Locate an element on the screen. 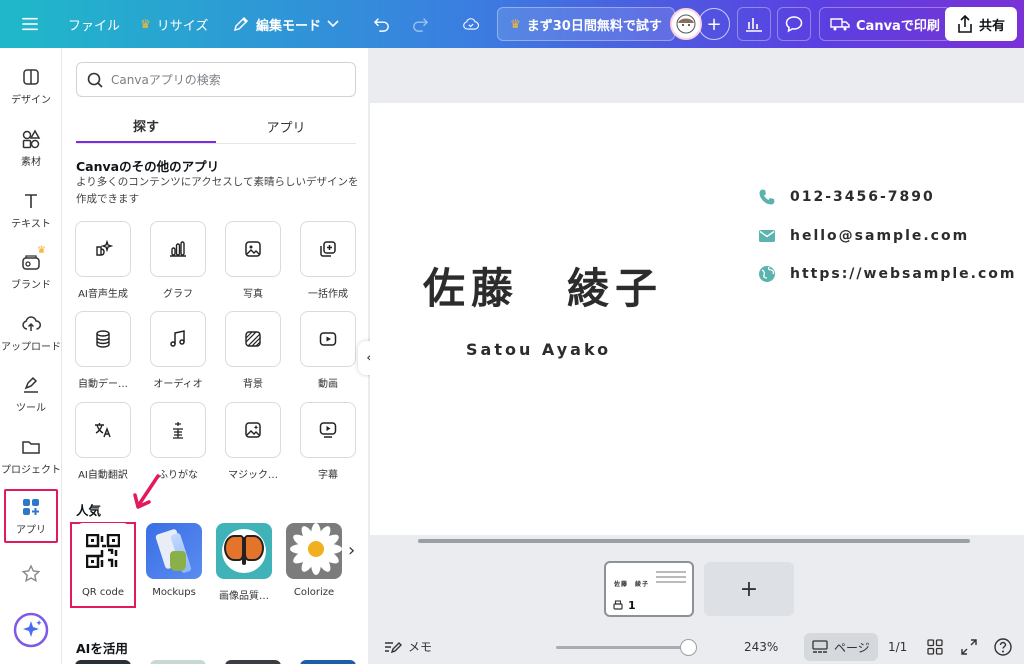 This screenshot has height=664, width=1024. share-button: 共有 is located at coordinates (981, 24).